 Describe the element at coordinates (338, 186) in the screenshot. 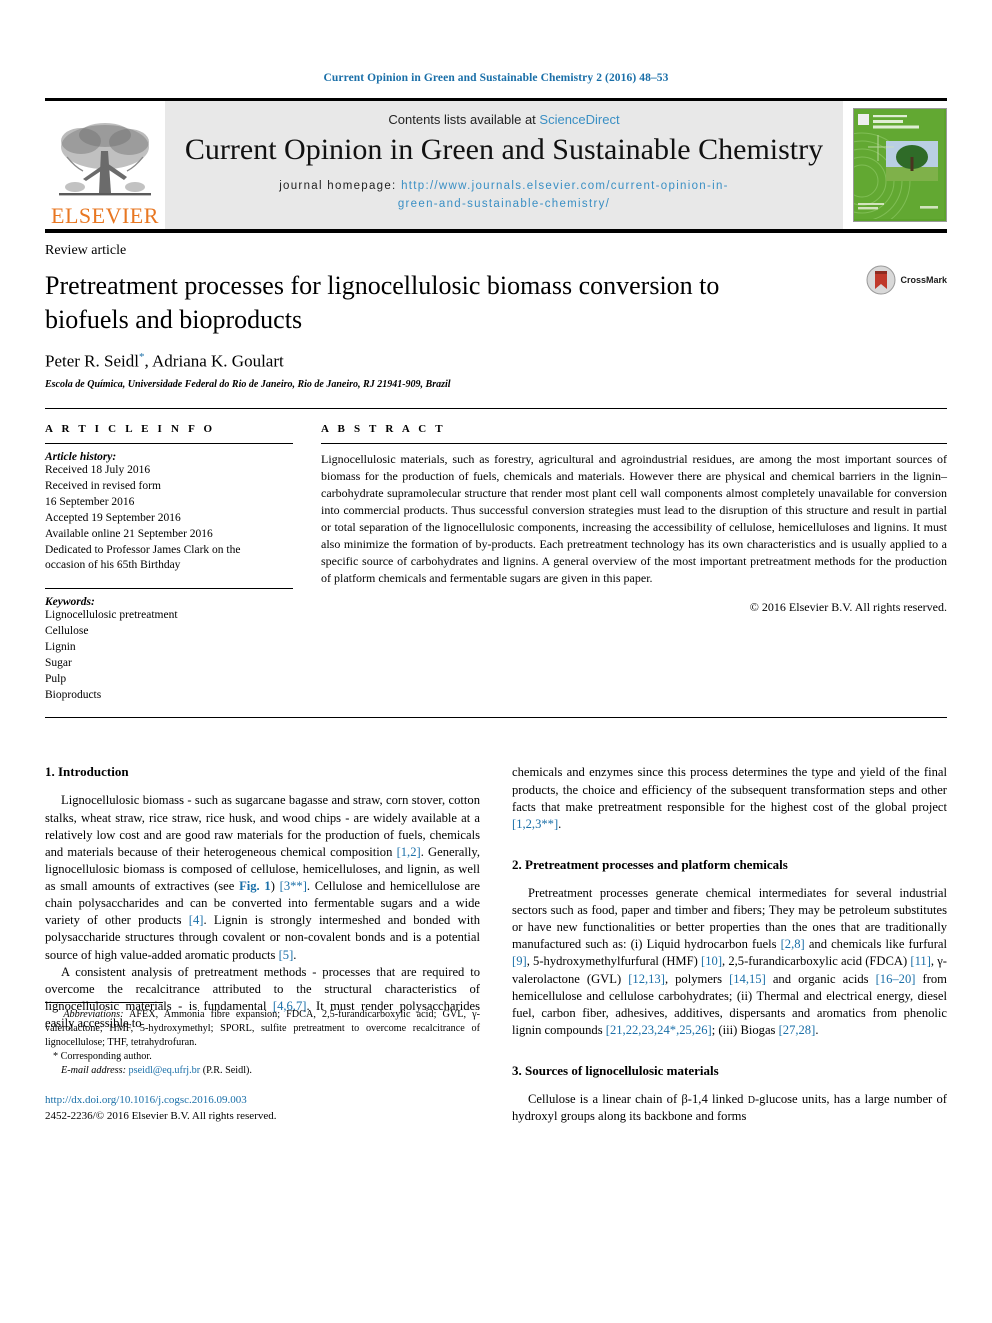

I see `homepage-label: journal homepage:` at that location.